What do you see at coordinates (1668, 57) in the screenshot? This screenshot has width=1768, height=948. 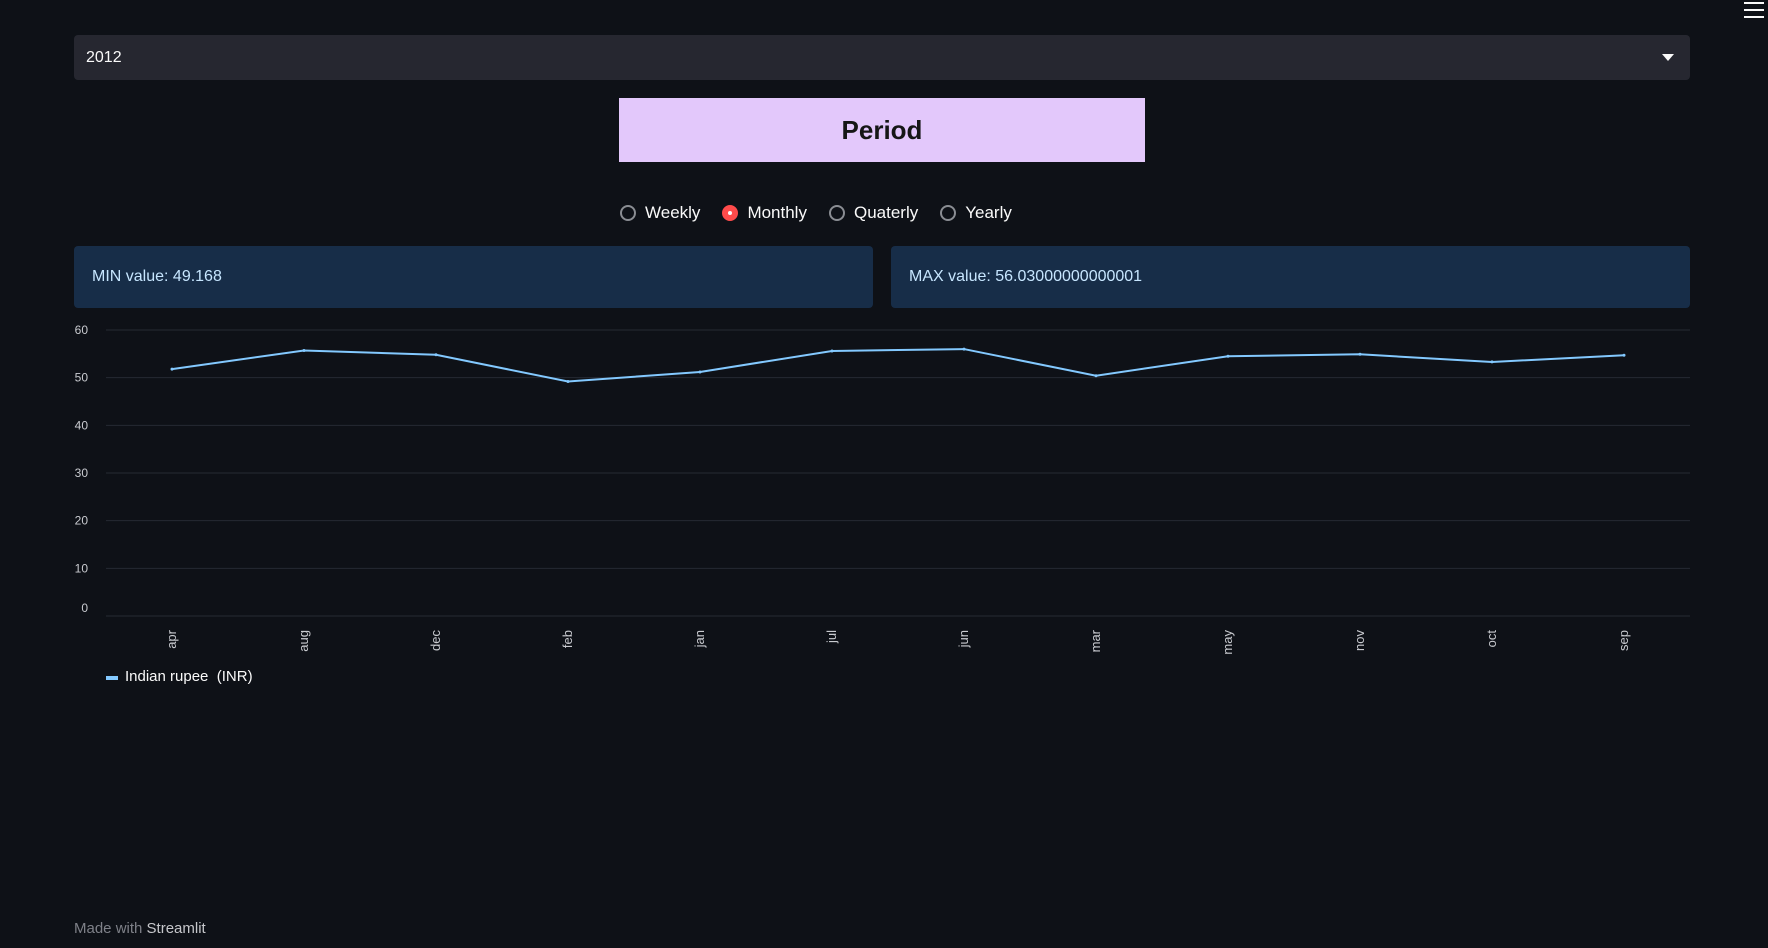 I see `chevron-down-icon` at bounding box center [1668, 57].